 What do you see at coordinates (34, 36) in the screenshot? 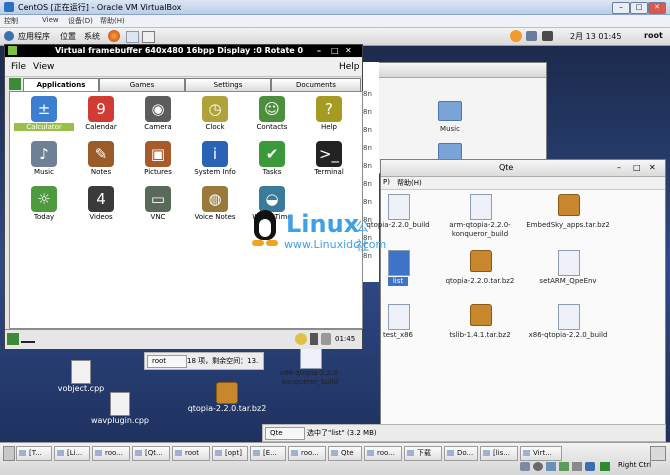
I see `applications-menu: 应用程序` at bounding box center [34, 36].